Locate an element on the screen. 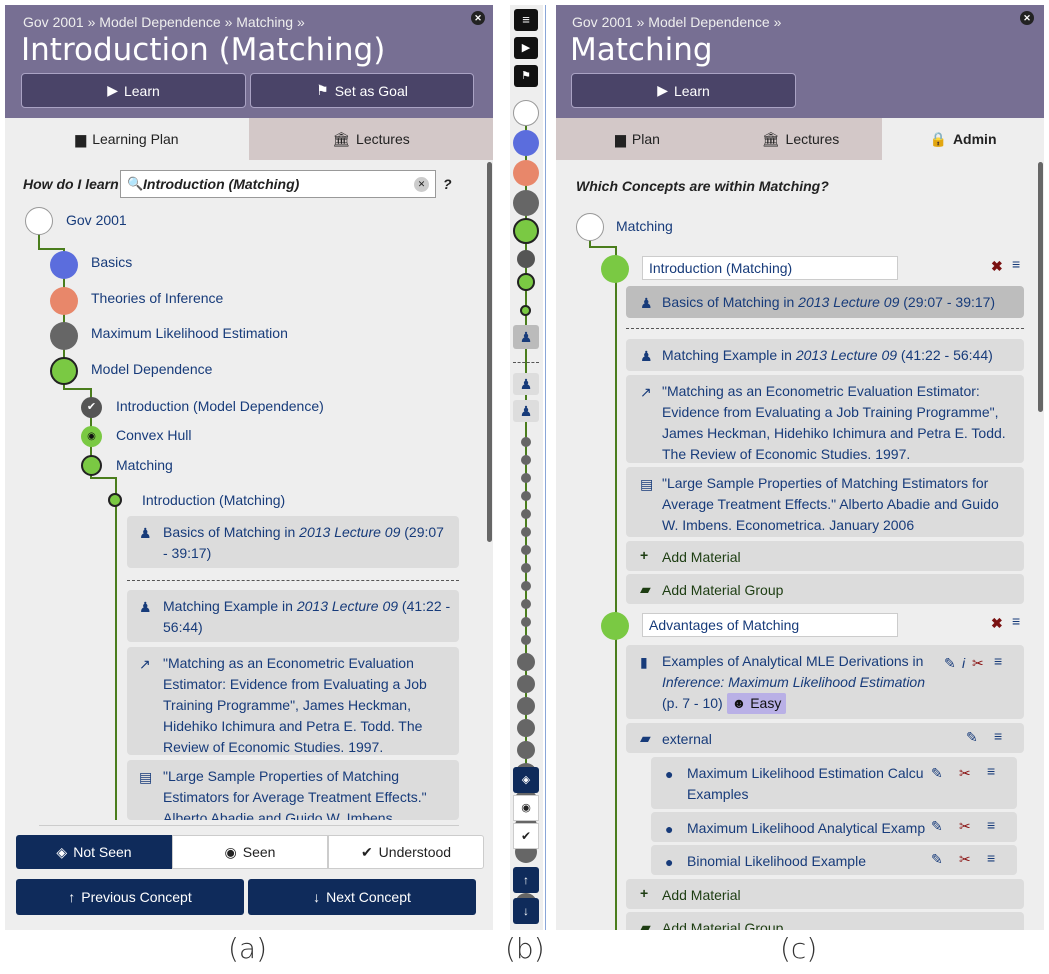 This screenshot has width=1049, height=974. node-concept-intro is located at coordinates (615, 269).